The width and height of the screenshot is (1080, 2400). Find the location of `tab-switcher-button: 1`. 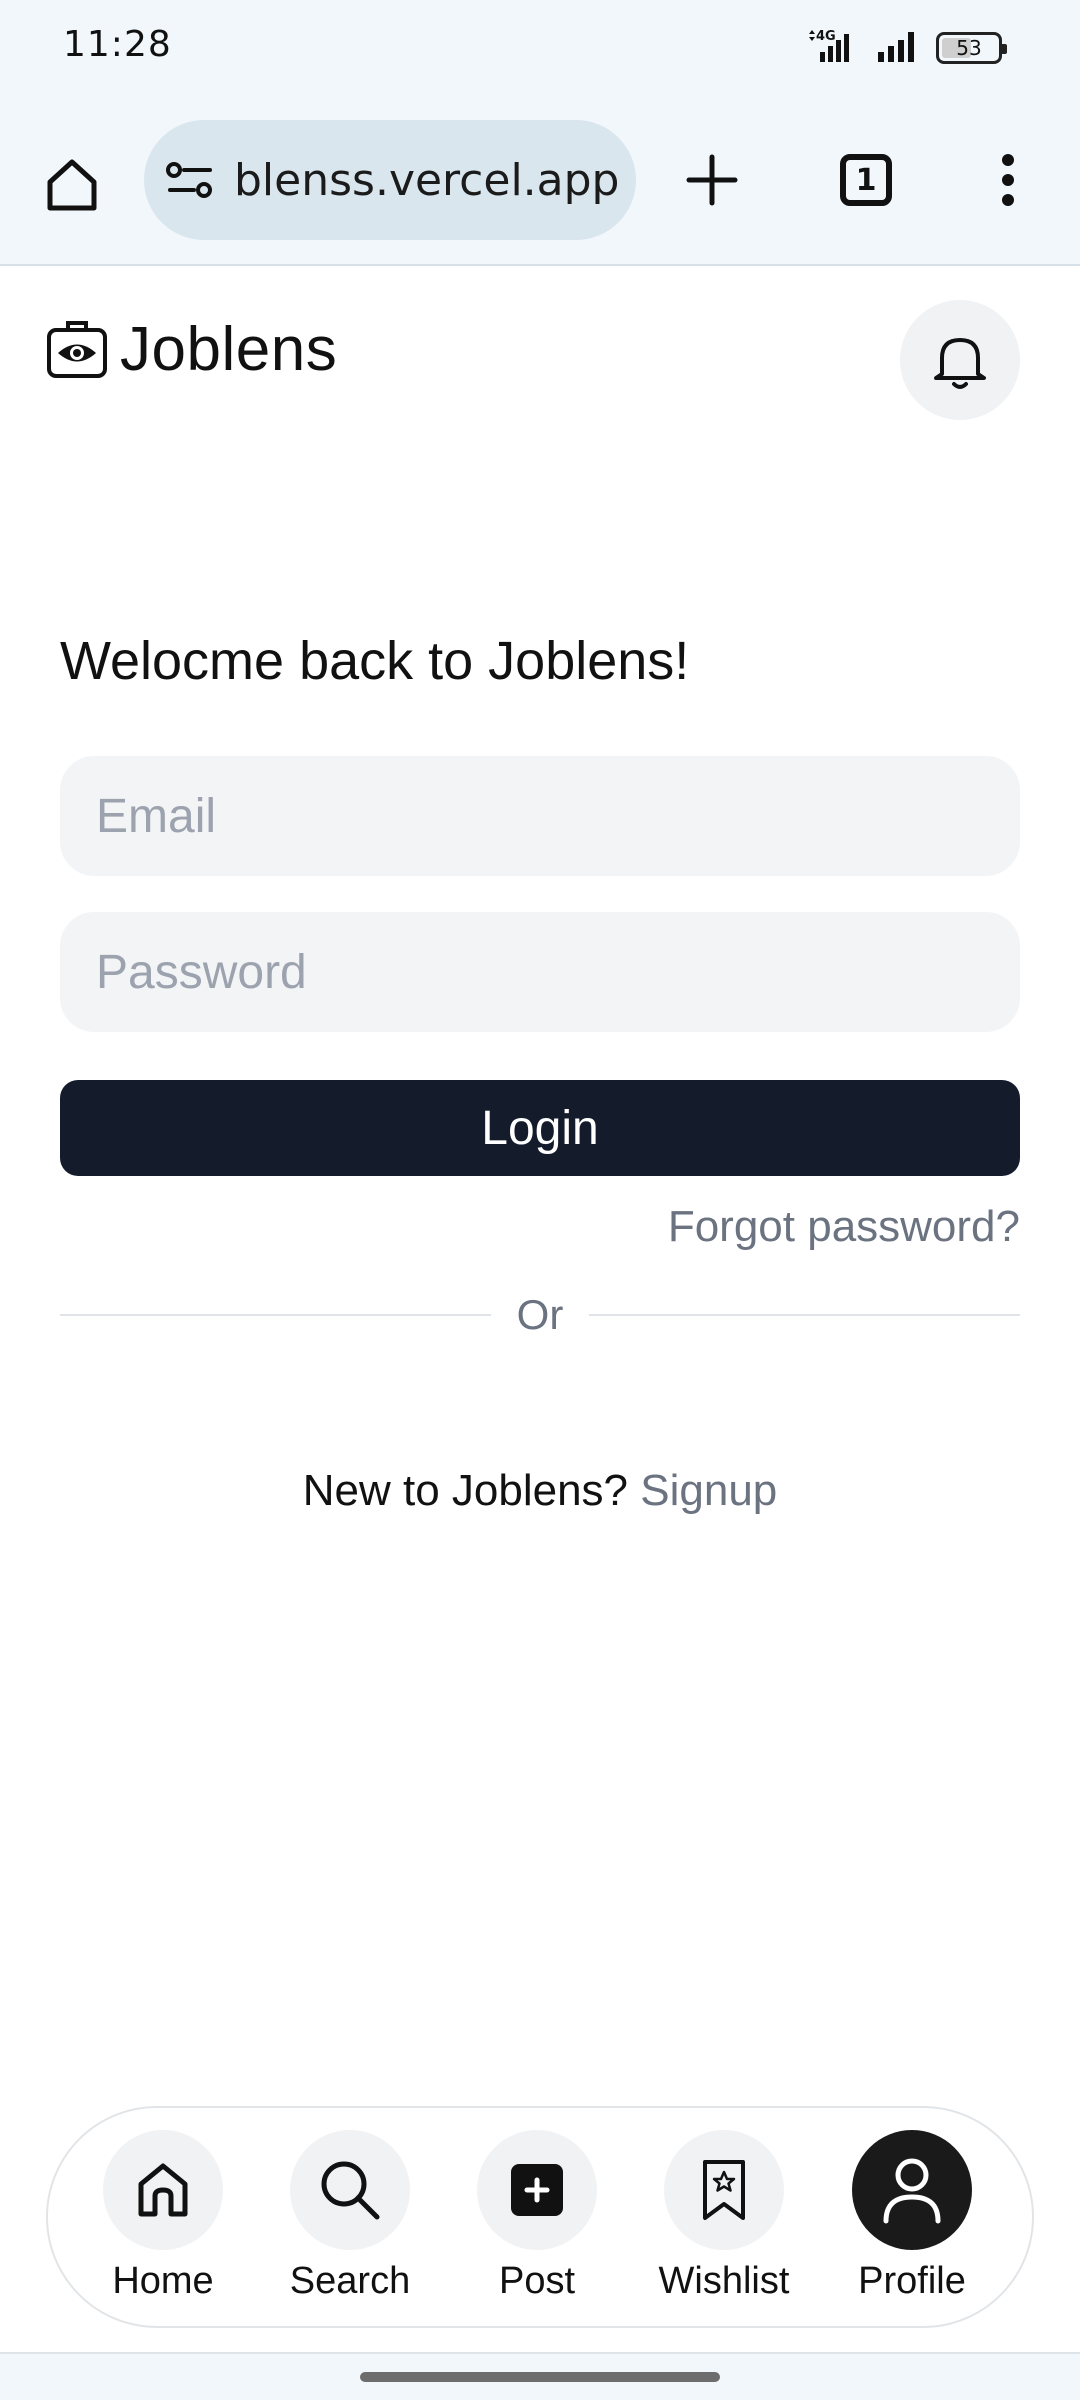

tab-switcher-button: 1 is located at coordinates (866, 180).